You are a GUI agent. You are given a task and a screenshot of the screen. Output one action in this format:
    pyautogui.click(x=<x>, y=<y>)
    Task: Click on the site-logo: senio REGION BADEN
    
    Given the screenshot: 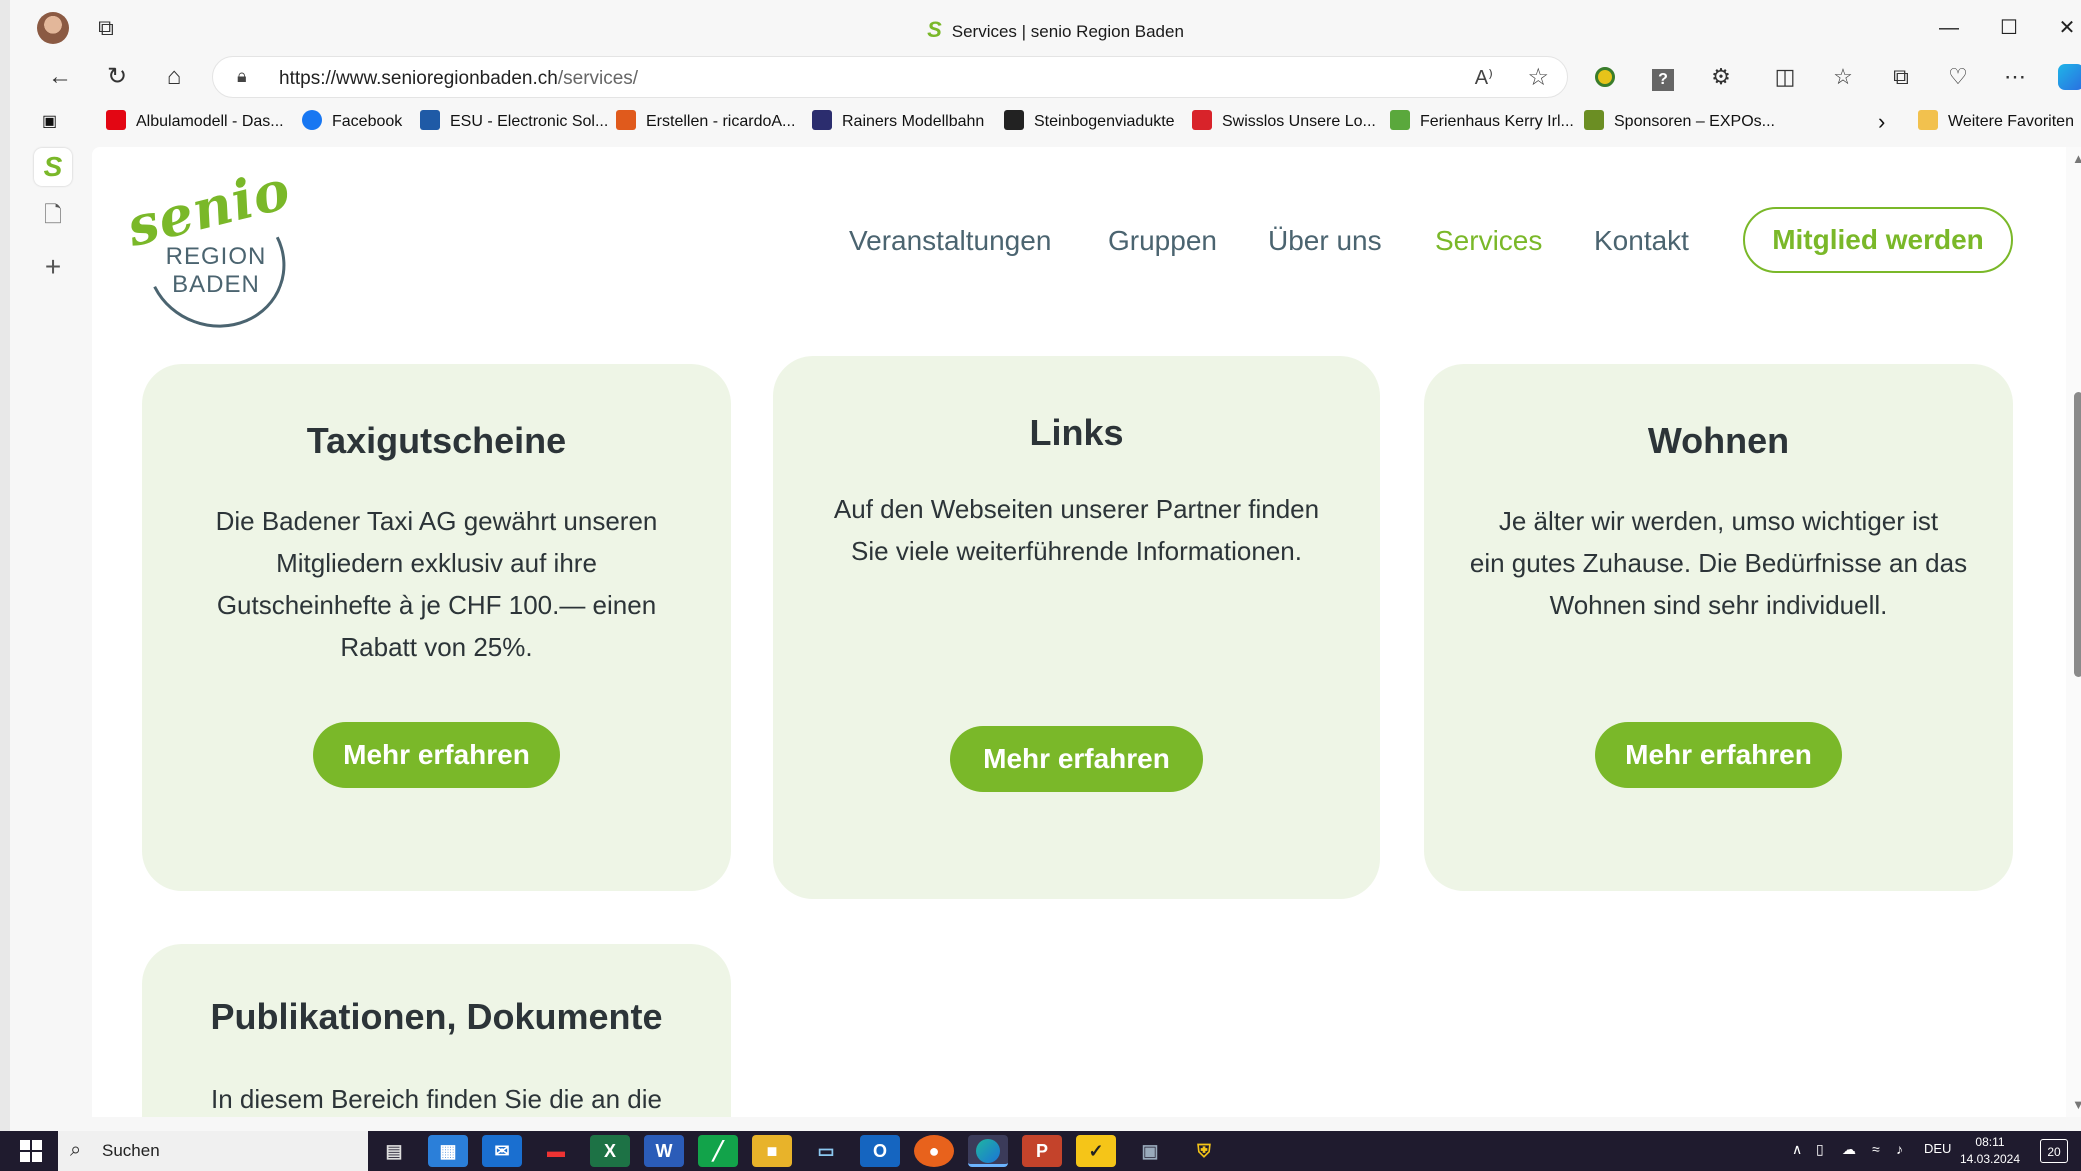 What is the action you would take?
    pyautogui.click(x=213, y=252)
    